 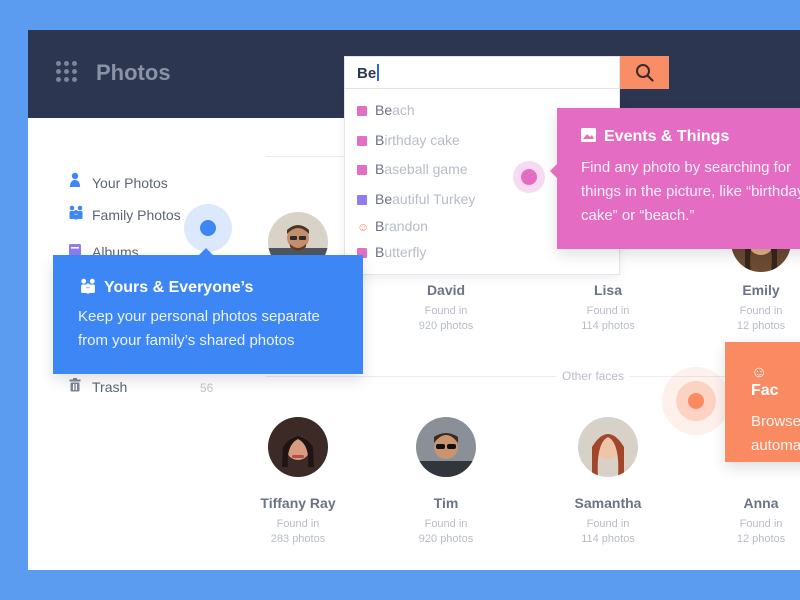 I want to click on suggestion-item: Butterfly, so click(x=391, y=254).